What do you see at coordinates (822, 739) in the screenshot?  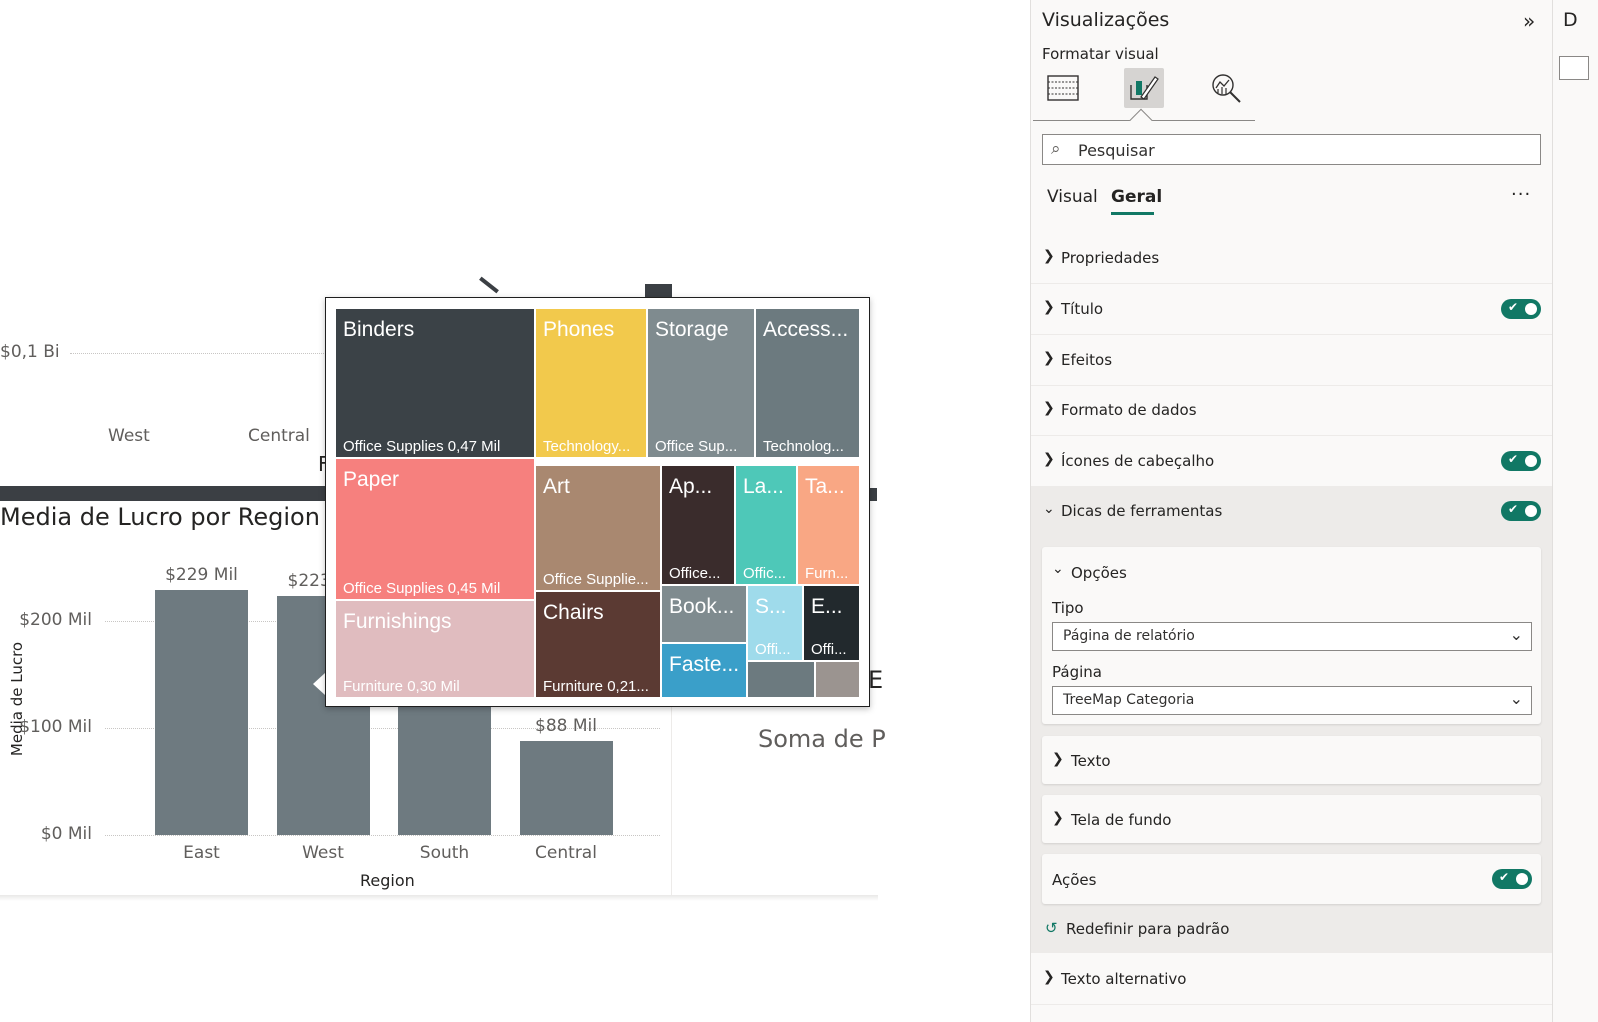 I see `partial-visual-title: Soma de P` at bounding box center [822, 739].